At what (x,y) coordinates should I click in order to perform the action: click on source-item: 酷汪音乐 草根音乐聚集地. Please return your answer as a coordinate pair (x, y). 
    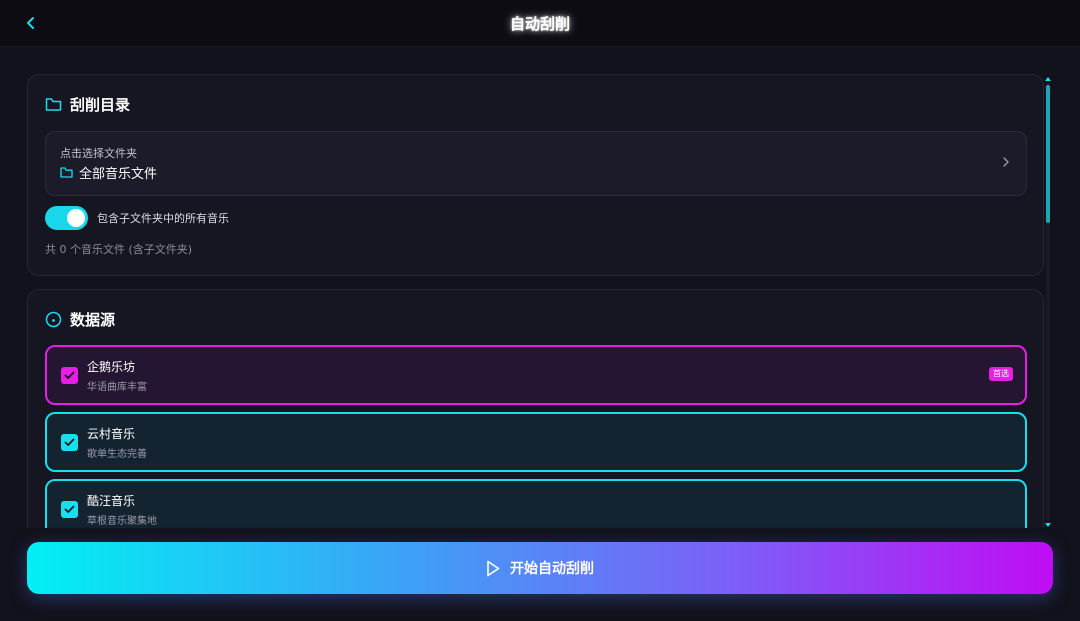
    Looking at the image, I should click on (536, 503).